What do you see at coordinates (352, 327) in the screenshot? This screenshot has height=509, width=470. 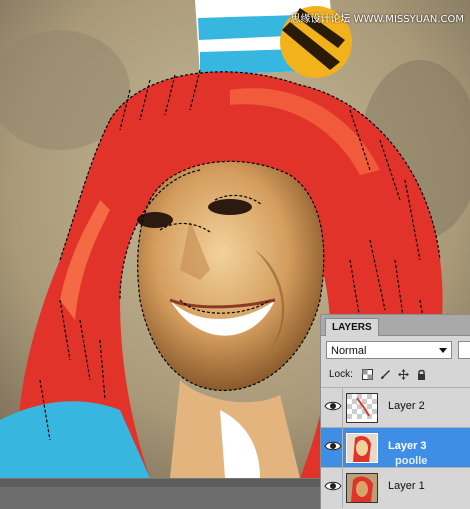 I see `tab-layers: LAYERS` at bounding box center [352, 327].